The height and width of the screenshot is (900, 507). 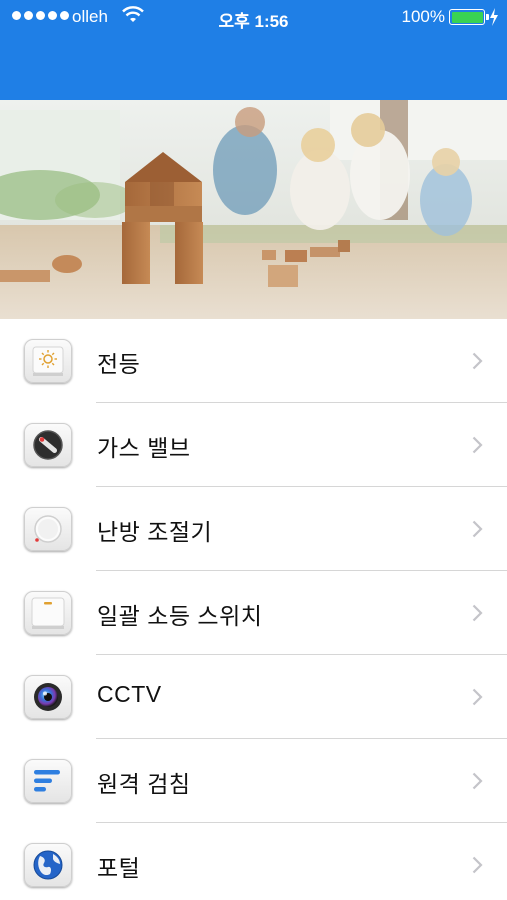 What do you see at coordinates (180, 616) in the screenshot?
I see `menu-item-label: 일괄 소등 스위치` at bounding box center [180, 616].